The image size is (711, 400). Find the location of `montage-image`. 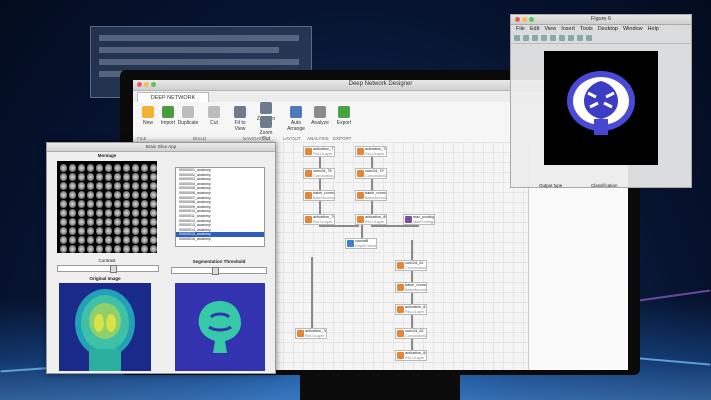

montage-image is located at coordinates (107, 207).